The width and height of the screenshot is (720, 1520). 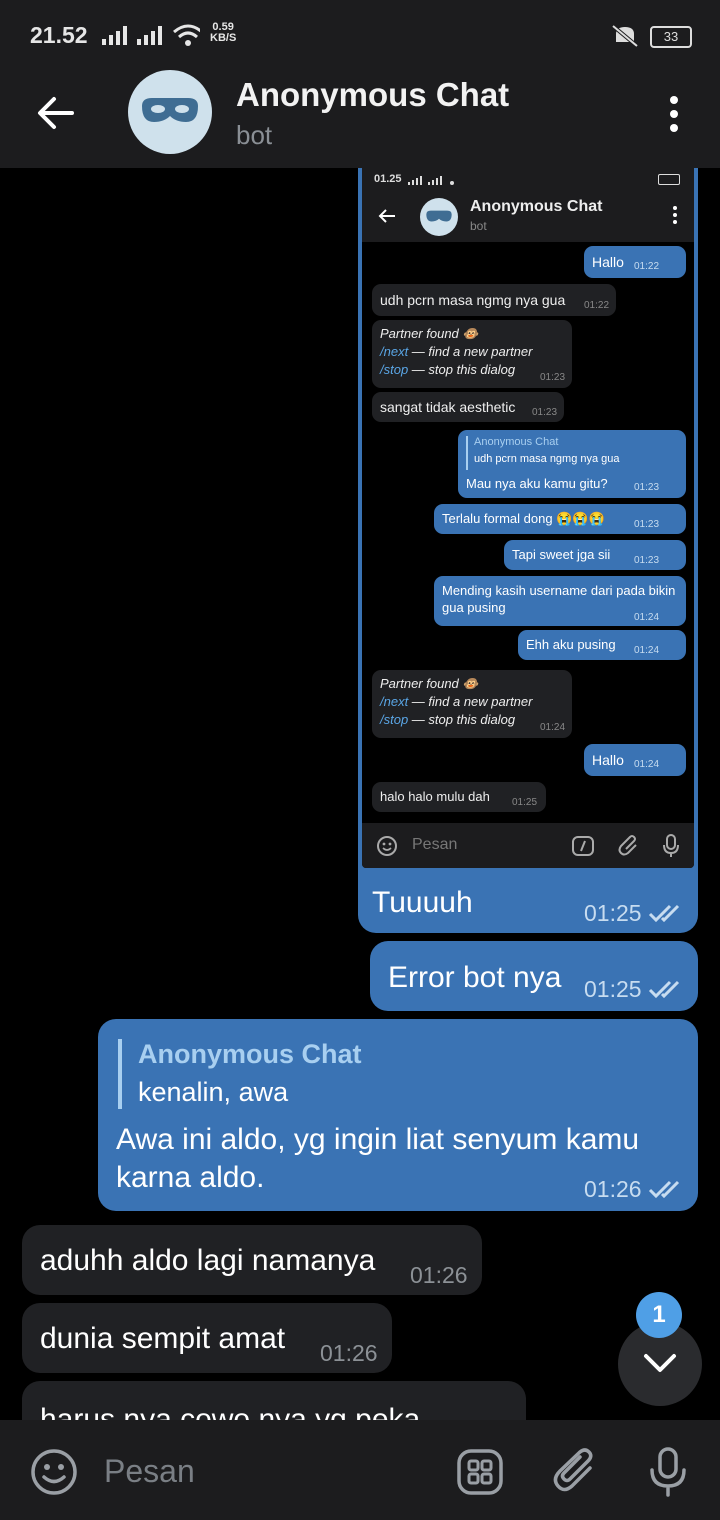 I want to click on embedded-mic-icon, so click(x=671, y=845).